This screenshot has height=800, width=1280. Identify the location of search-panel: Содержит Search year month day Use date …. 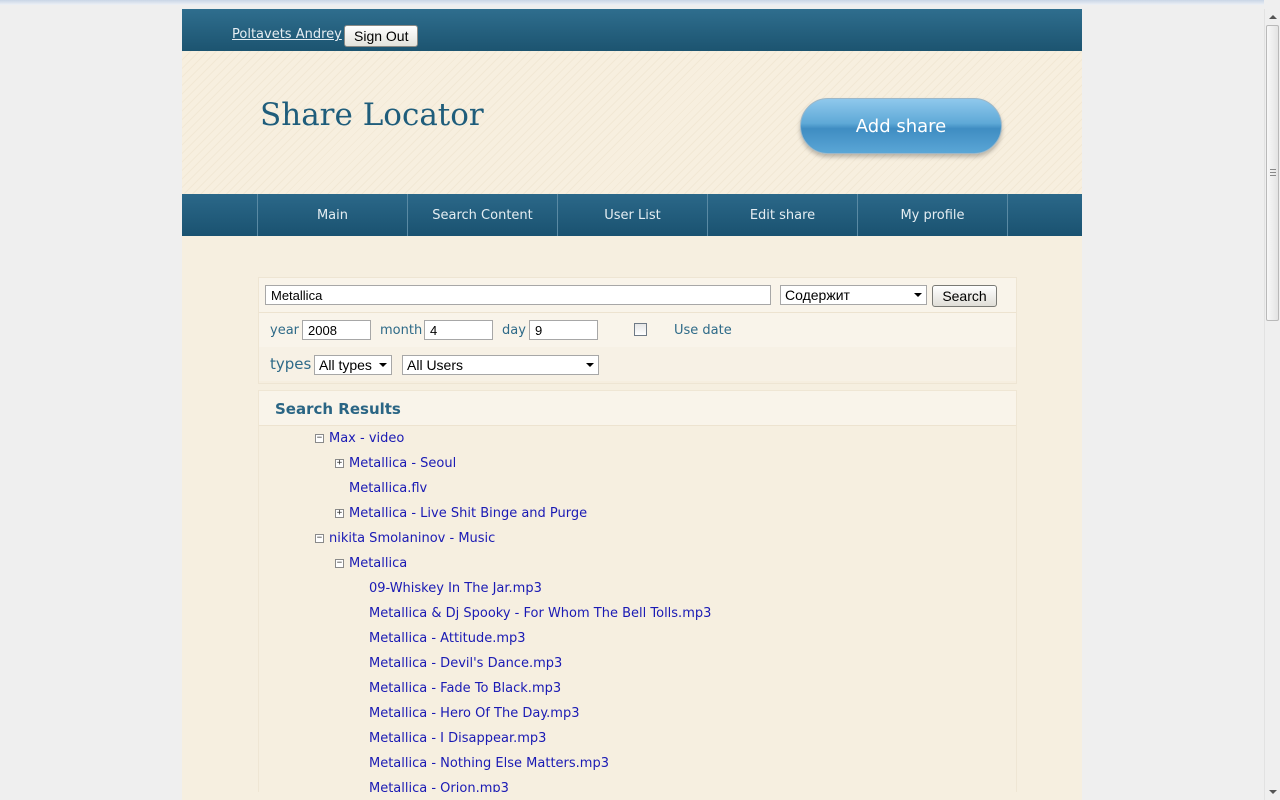
(637, 330).